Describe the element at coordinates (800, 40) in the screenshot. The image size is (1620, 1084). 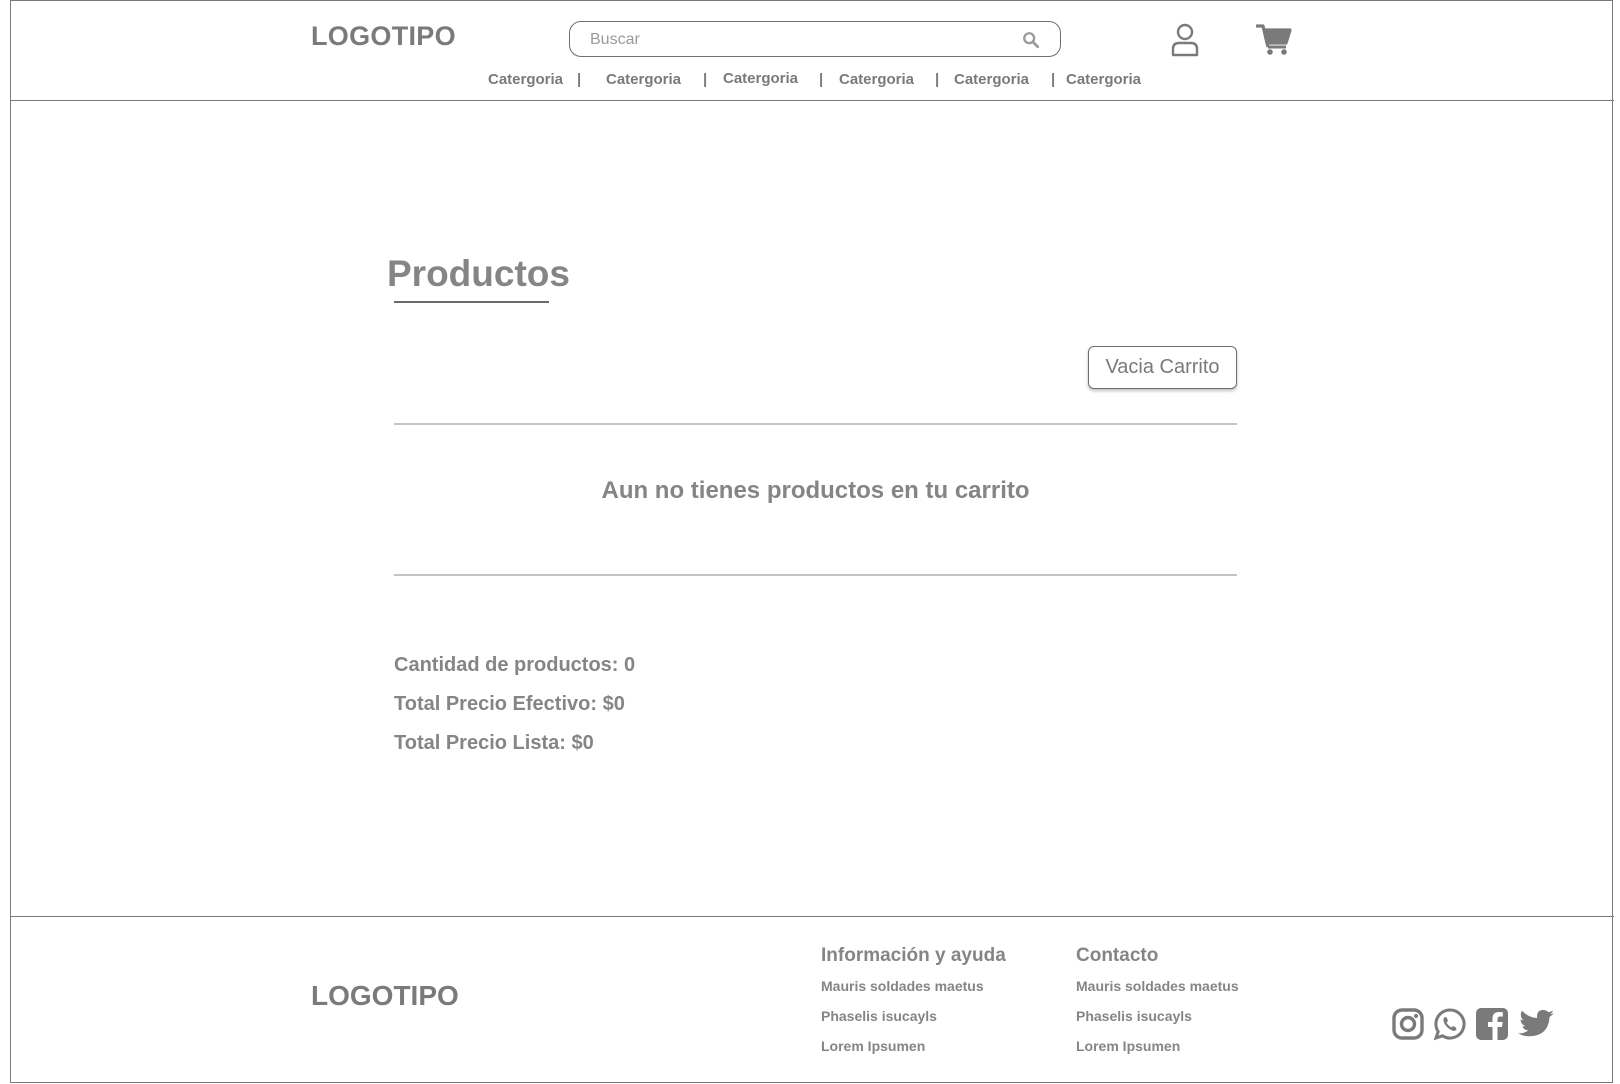
I see `search-input` at that location.